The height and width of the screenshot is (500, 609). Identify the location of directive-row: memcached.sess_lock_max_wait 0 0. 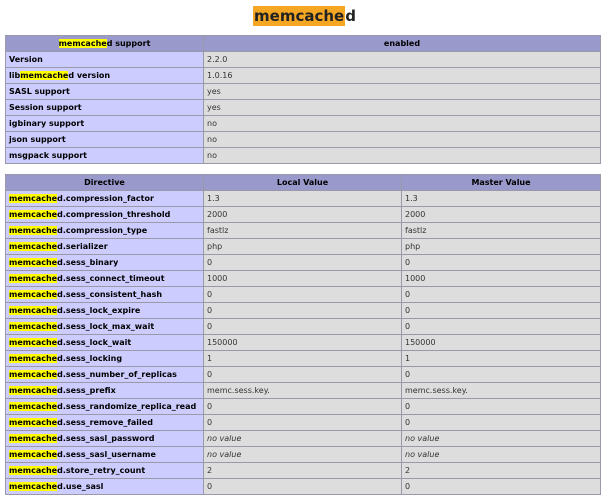
(303, 326).